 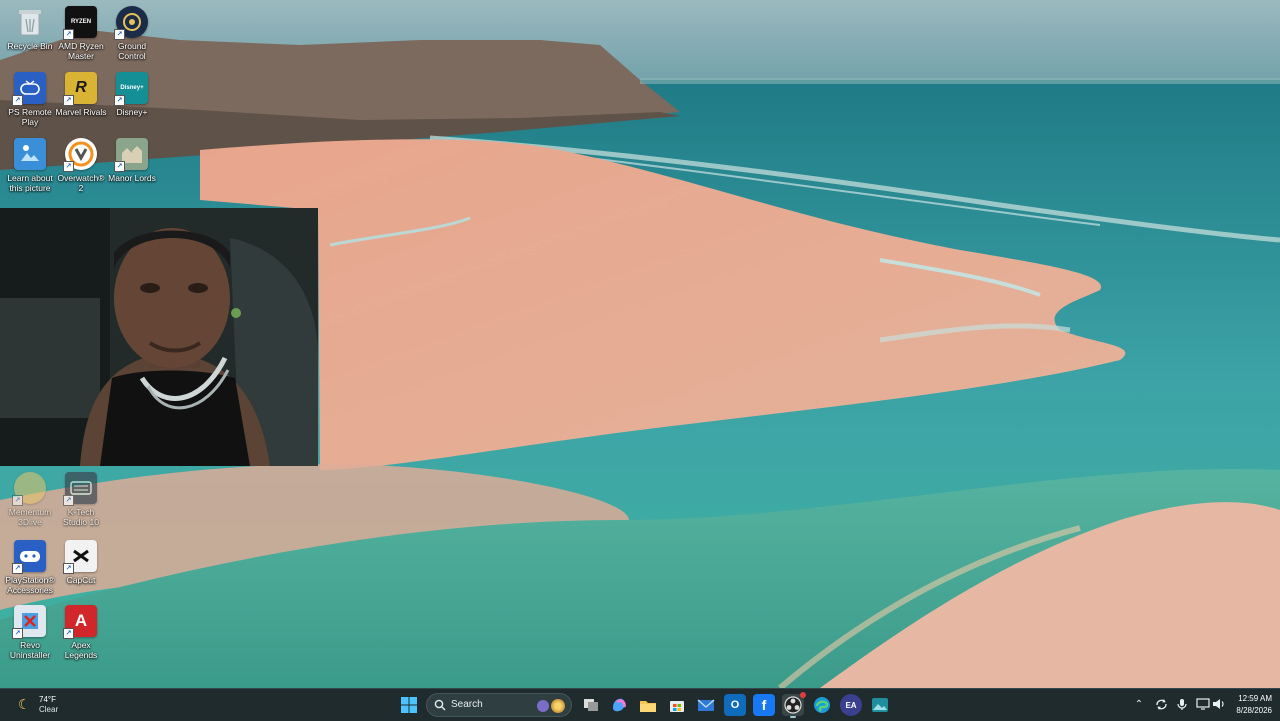 I want to click on microphone-icon, so click(x=1182, y=704).